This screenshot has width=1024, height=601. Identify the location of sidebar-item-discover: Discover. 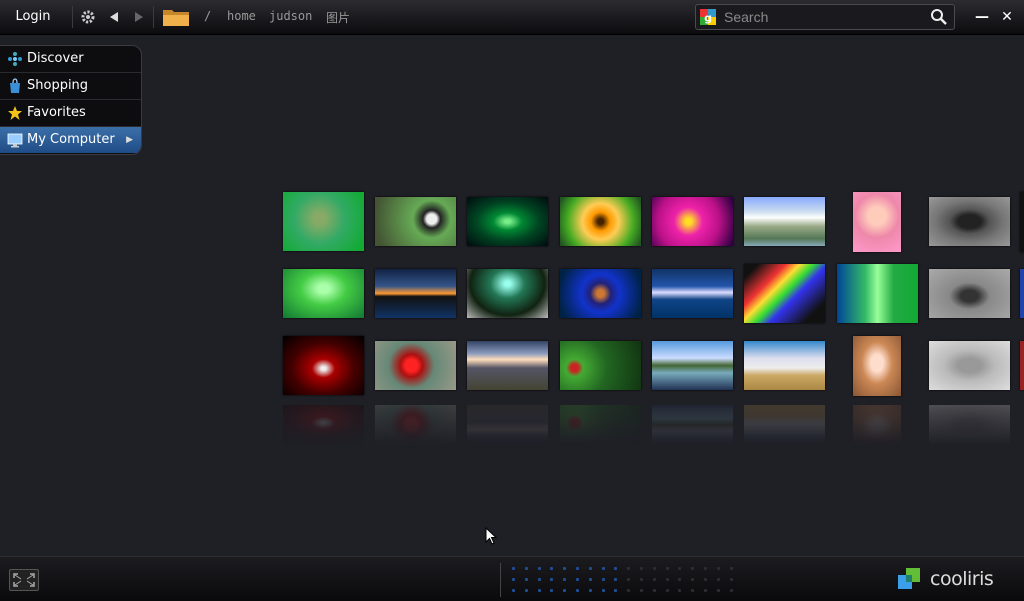
(70, 59).